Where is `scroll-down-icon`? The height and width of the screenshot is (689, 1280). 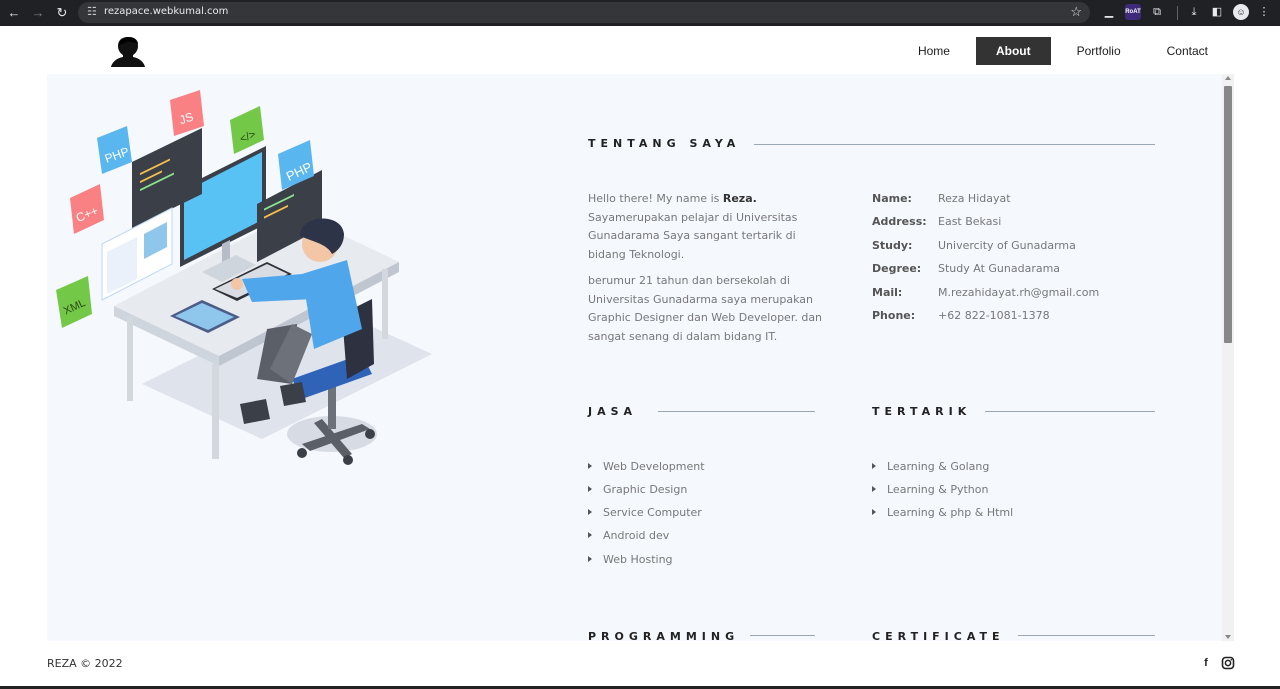
scroll-down-icon is located at coordinates (1228, 637).